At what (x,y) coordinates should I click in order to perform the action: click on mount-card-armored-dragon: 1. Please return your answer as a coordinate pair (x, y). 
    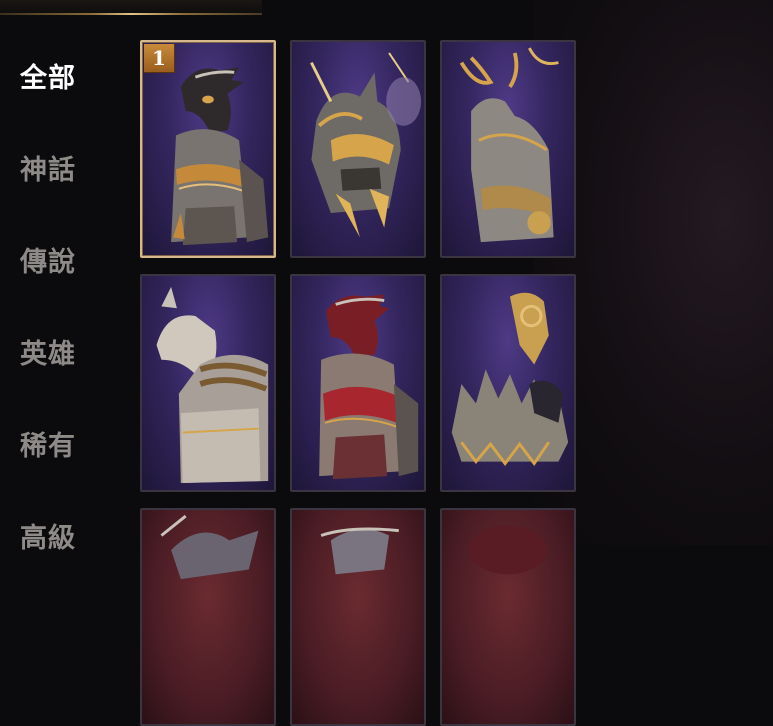
    Looking at the image, I should click on (208, 149).